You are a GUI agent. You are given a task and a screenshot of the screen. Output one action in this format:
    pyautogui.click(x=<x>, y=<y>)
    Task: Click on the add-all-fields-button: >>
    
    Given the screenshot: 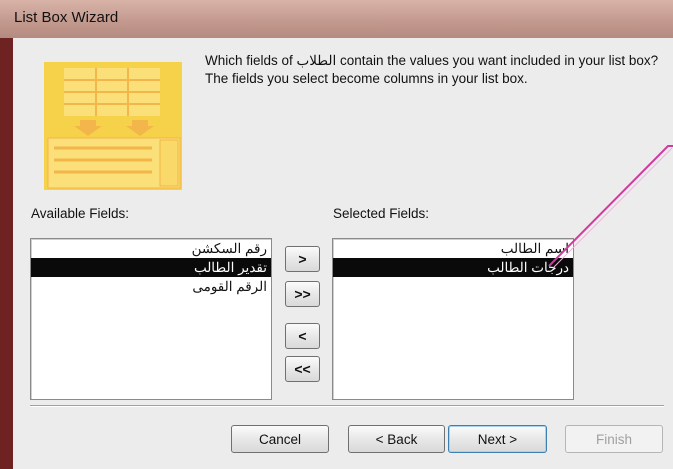 What is the action you would take?
    pyautogui.click(x=302, y=294)
    